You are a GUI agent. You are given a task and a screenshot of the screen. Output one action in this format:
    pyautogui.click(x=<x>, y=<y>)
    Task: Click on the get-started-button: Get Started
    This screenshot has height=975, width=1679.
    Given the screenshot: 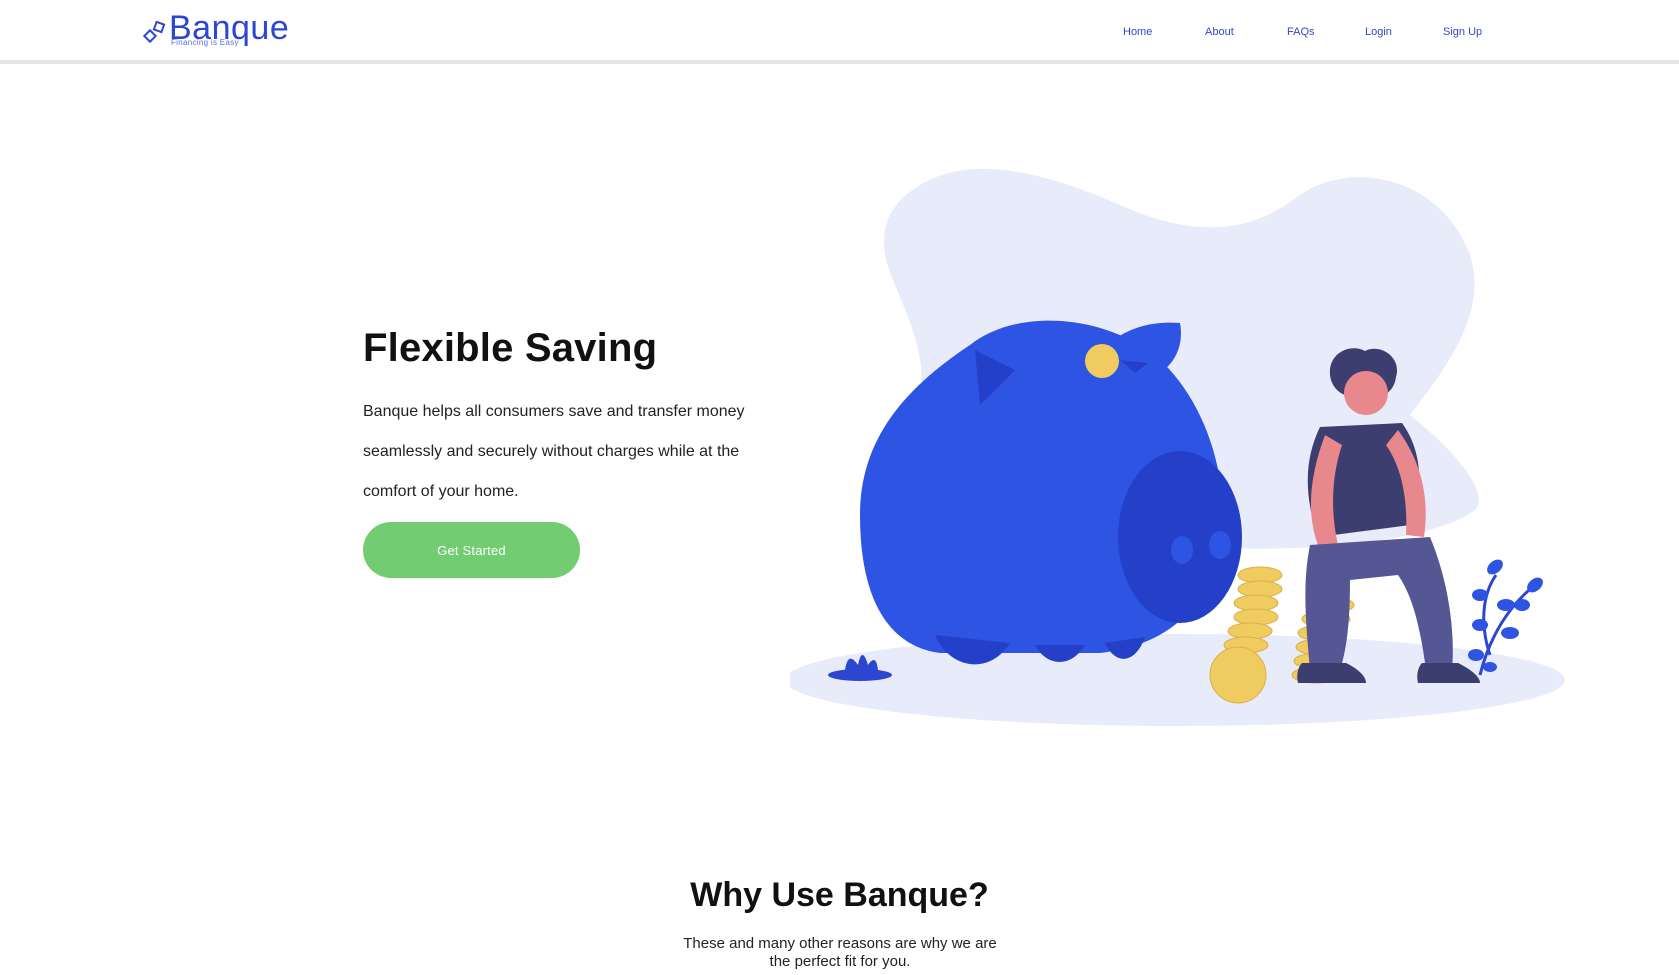 What is the action you would take?
    pyautogui.click(x=471, y=550)
    